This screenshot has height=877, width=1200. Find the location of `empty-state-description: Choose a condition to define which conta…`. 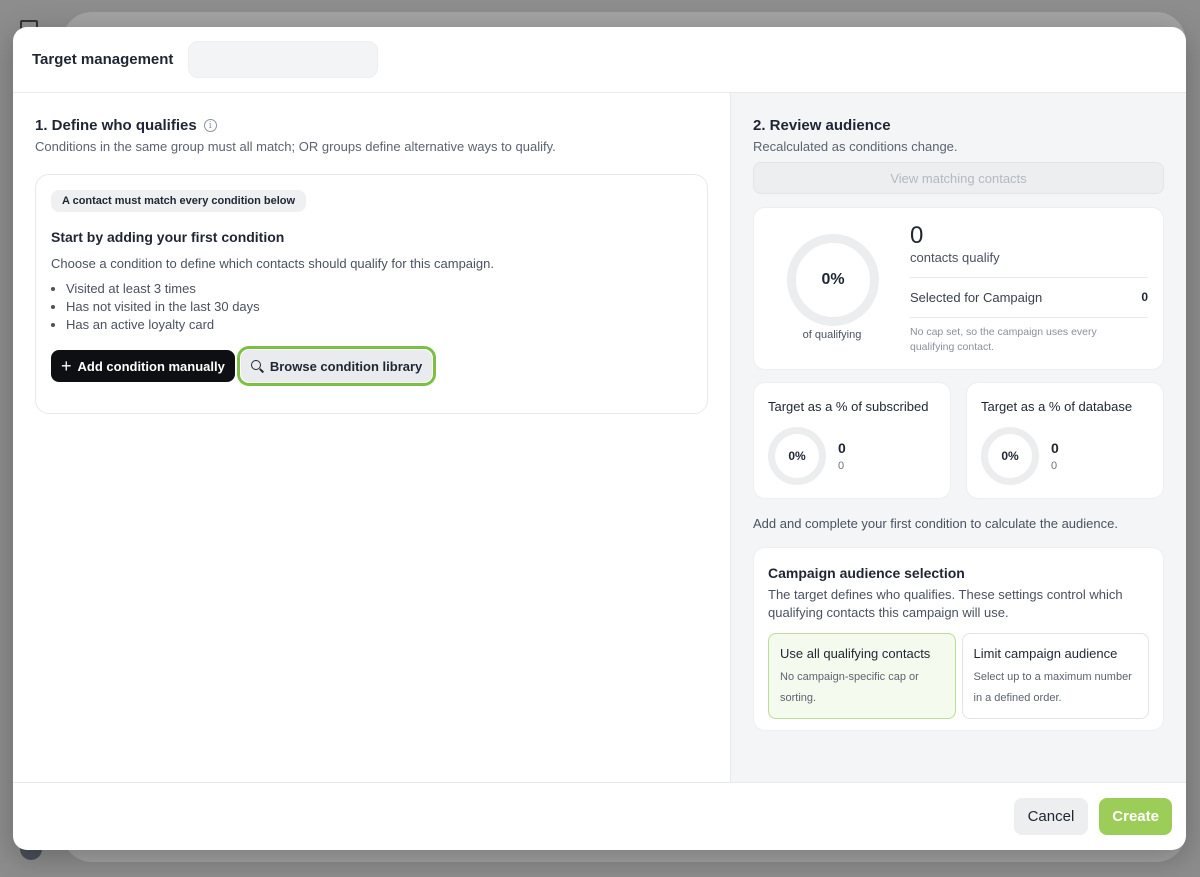

empty-state-description: Choose a condition to define which conta… is located at coordinates (272, 263).